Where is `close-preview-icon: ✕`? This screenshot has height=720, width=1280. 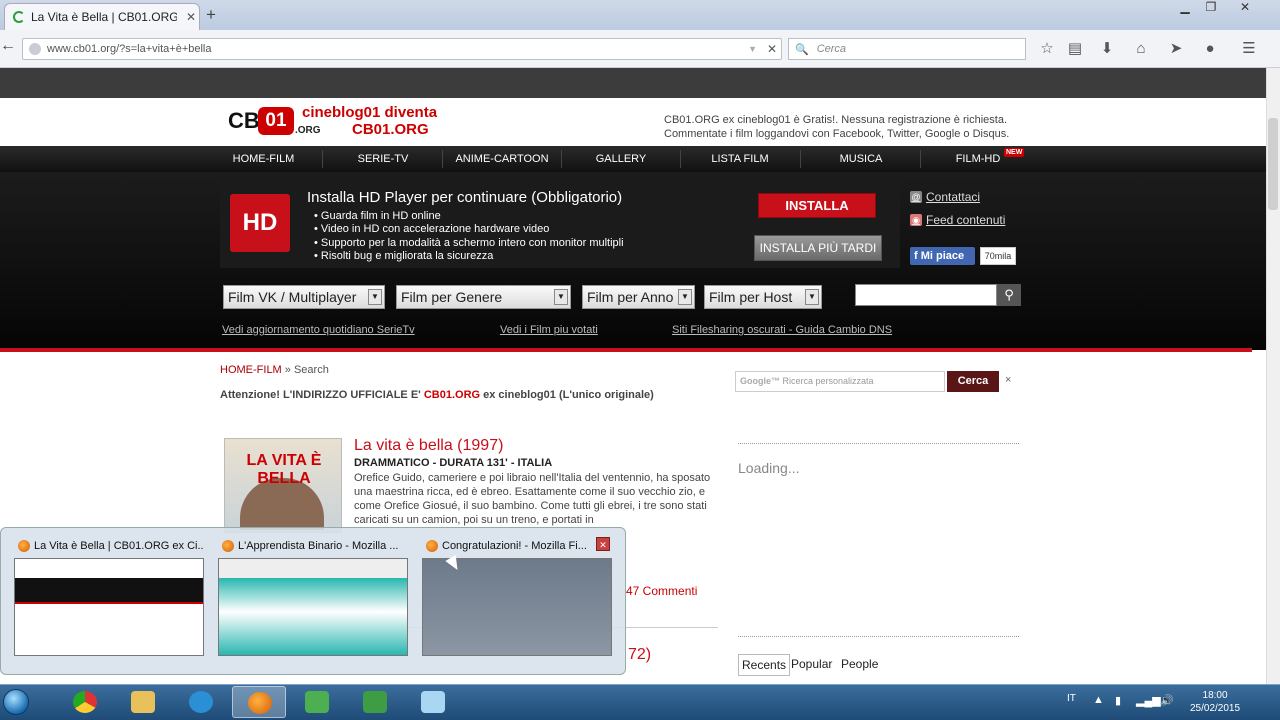
close-preview-icon: ✕ is located at coordinates (603, 544).